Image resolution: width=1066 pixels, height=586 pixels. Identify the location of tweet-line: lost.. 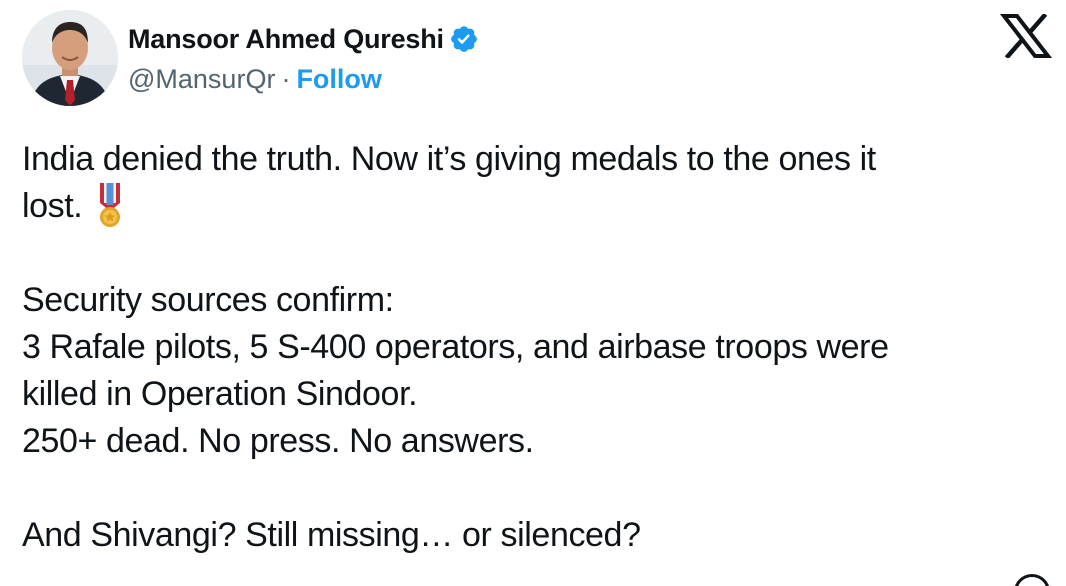
(52, 206).